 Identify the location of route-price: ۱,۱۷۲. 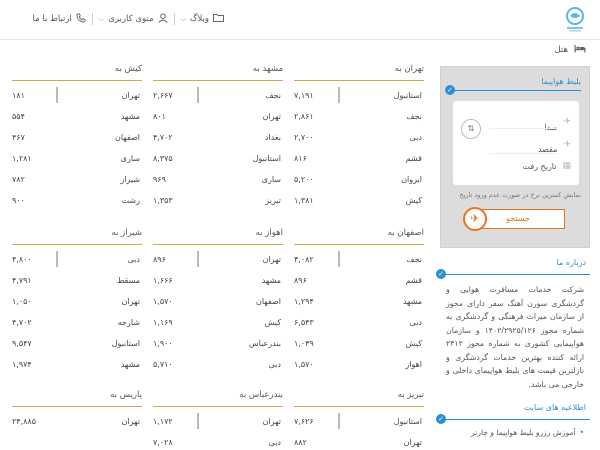
(163, 421).